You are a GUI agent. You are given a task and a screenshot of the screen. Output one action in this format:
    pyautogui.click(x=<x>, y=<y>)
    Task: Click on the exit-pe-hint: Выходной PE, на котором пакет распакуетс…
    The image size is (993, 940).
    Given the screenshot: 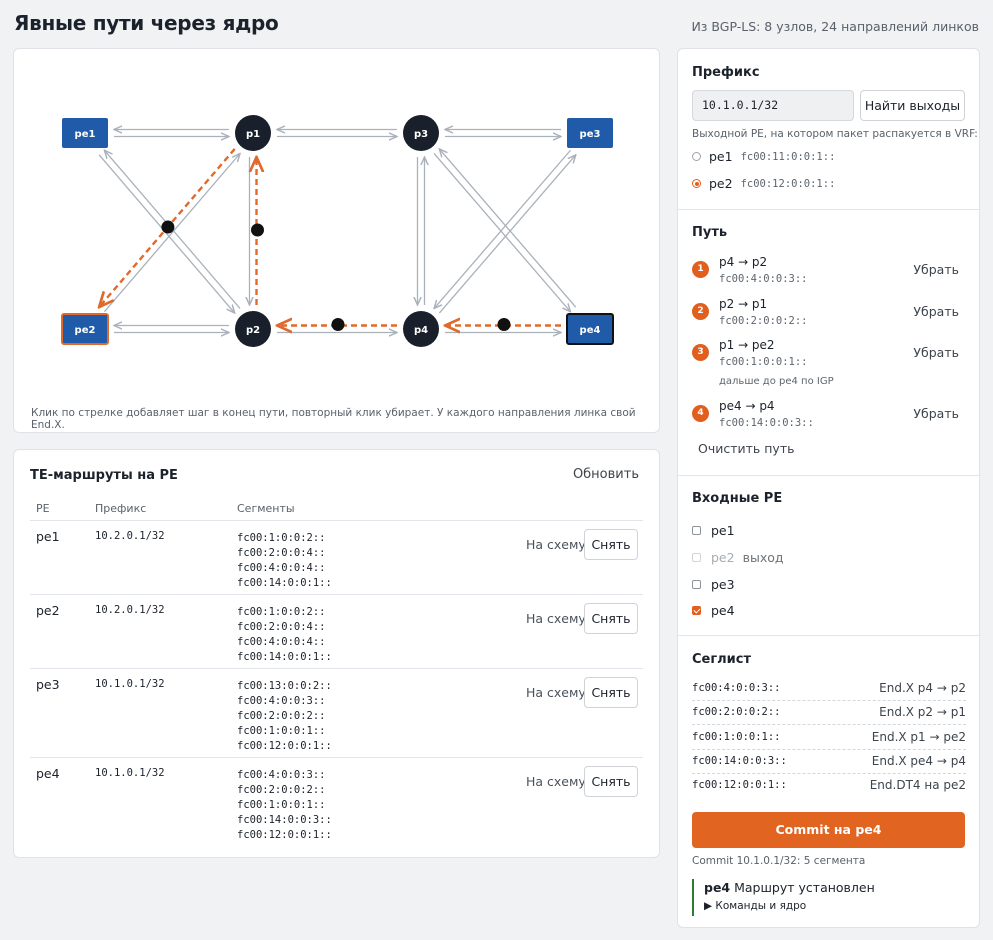 What is the action you would take?
    pyautogui.click(x=835, y=134)
    